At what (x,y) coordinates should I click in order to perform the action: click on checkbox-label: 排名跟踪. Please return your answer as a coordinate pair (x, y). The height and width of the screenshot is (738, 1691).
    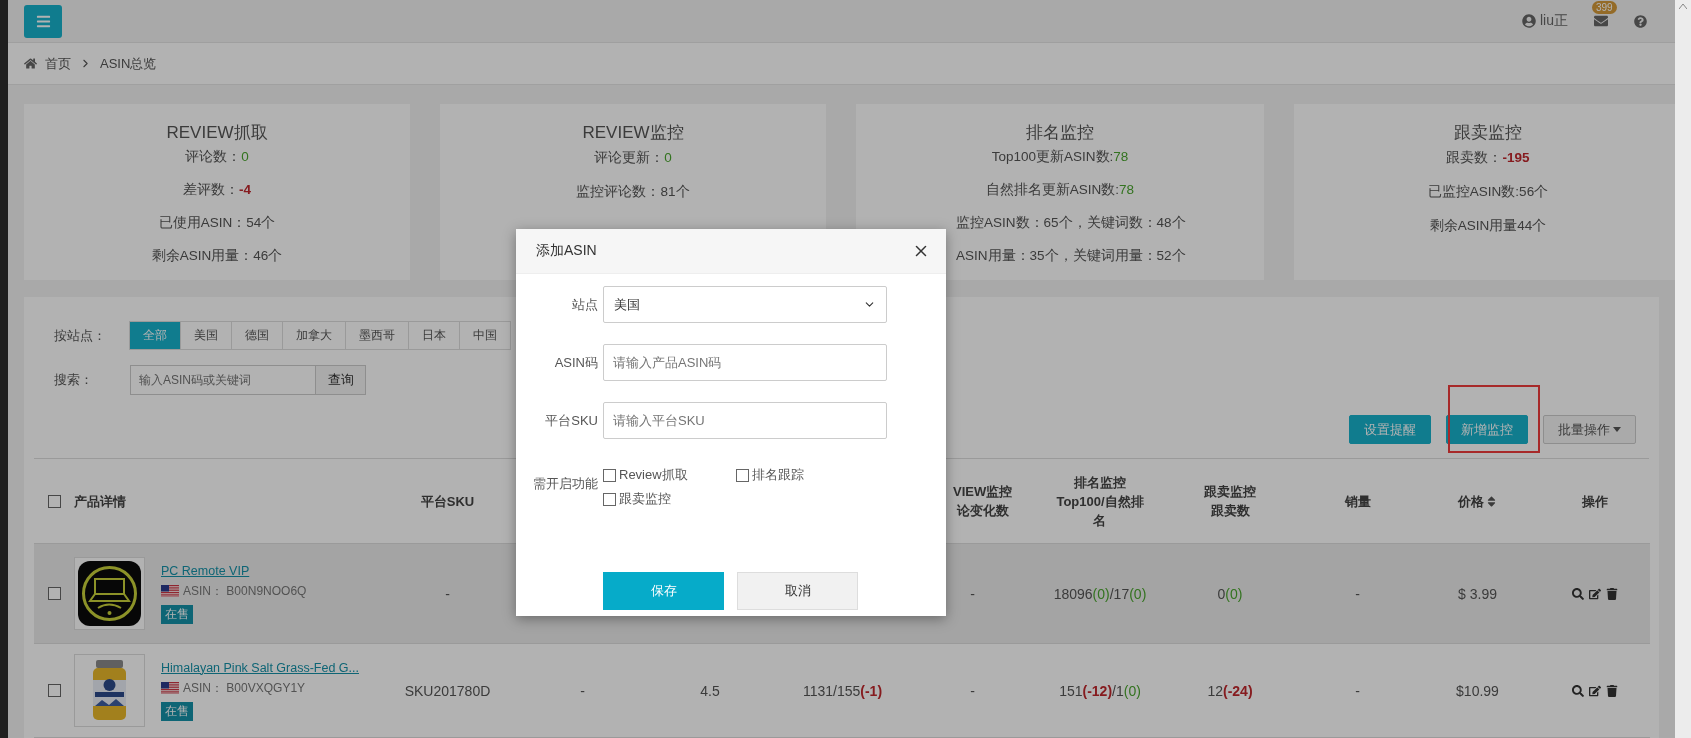
    Looking at the image, I should click on (778, 475).